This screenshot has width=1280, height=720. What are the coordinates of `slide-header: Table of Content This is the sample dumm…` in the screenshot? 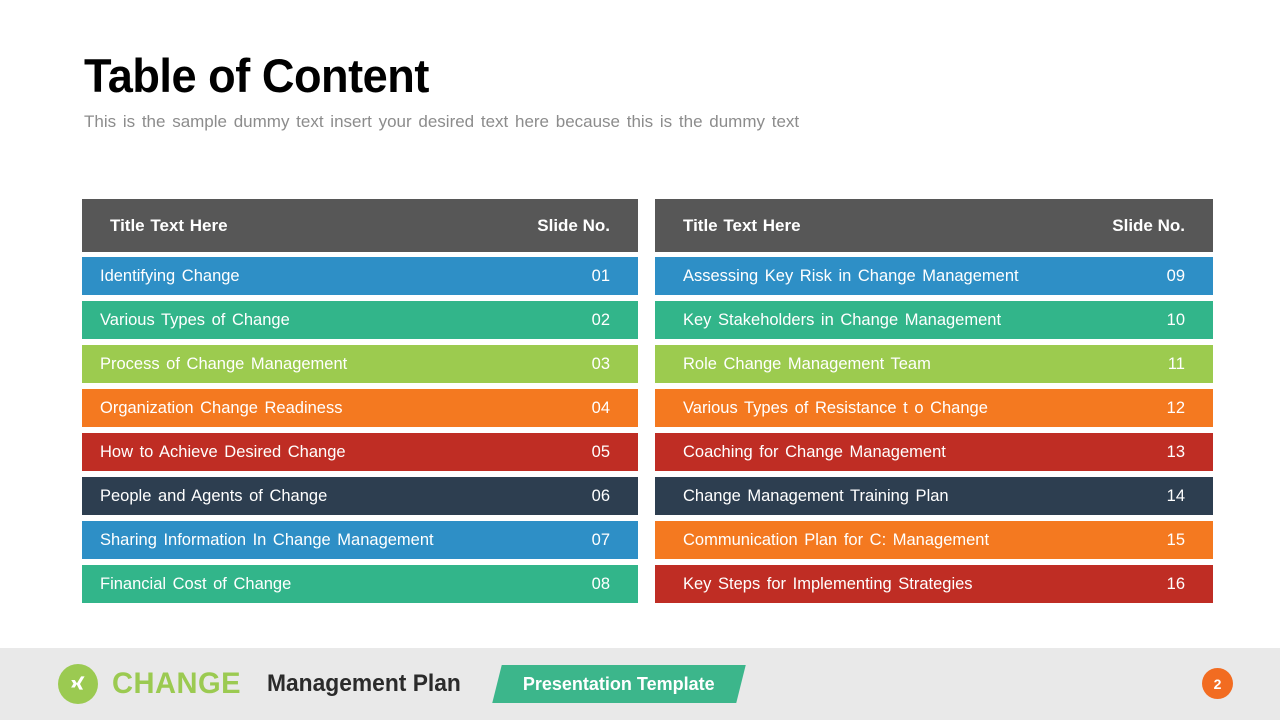 It's located at (644, 92).